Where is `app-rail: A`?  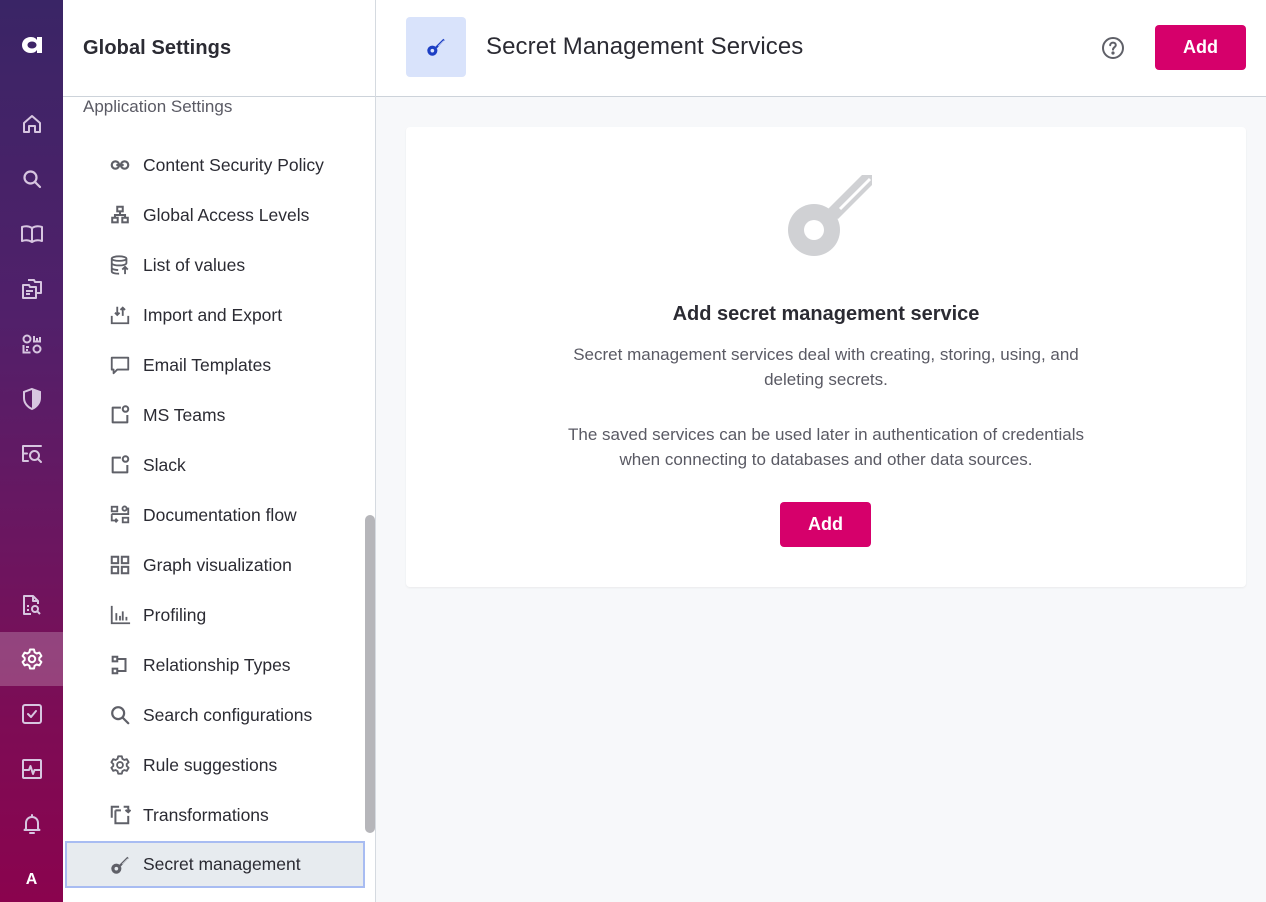
app-rail: A is located at coordinates (31, 451).